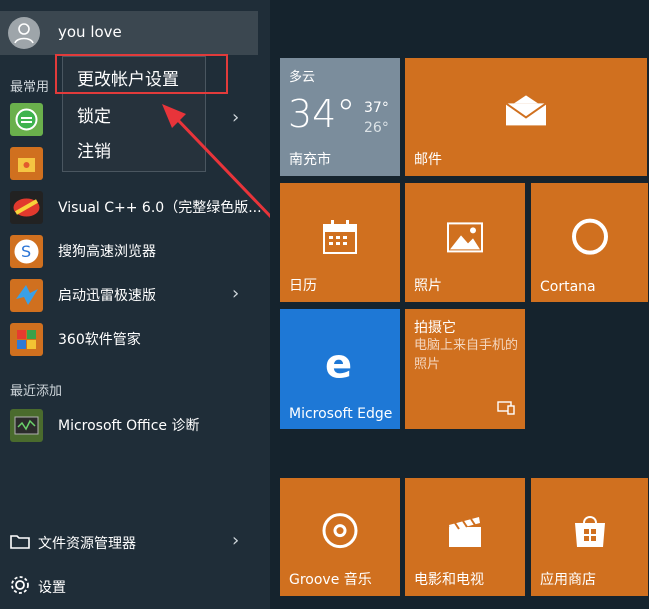 This screenshot has height=609, width=649. I want to click on photos-icon, so click(465, 239).